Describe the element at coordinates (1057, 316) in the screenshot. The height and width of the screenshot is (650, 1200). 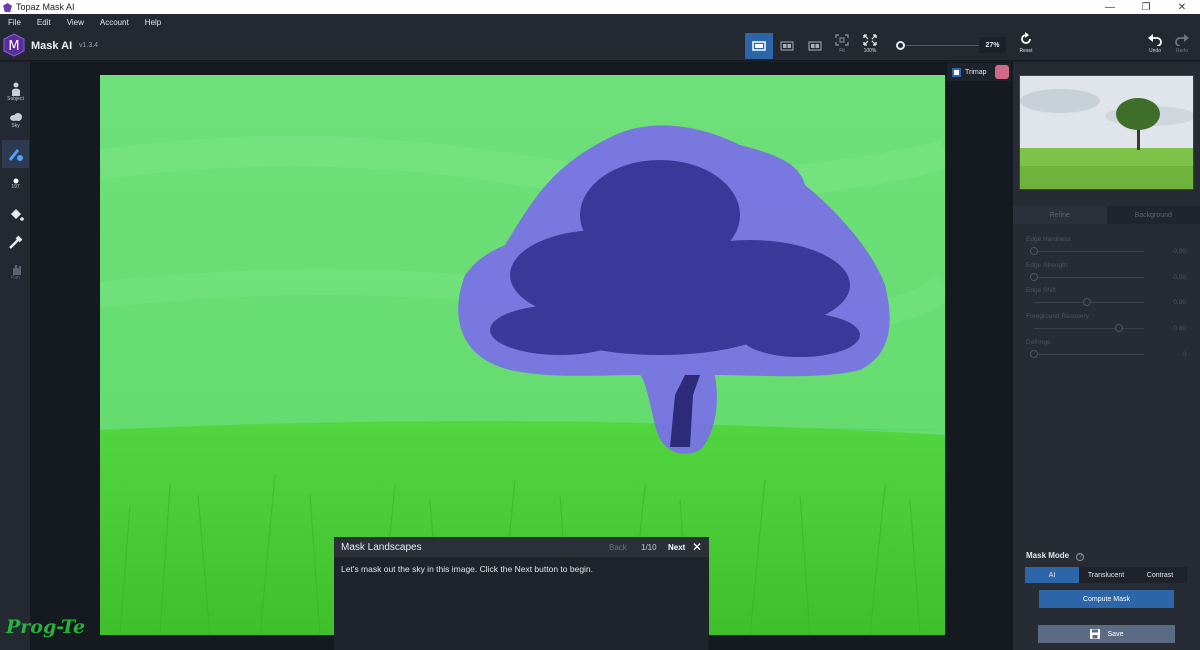
I see `slider-label: Foreground Recovery` at that location.